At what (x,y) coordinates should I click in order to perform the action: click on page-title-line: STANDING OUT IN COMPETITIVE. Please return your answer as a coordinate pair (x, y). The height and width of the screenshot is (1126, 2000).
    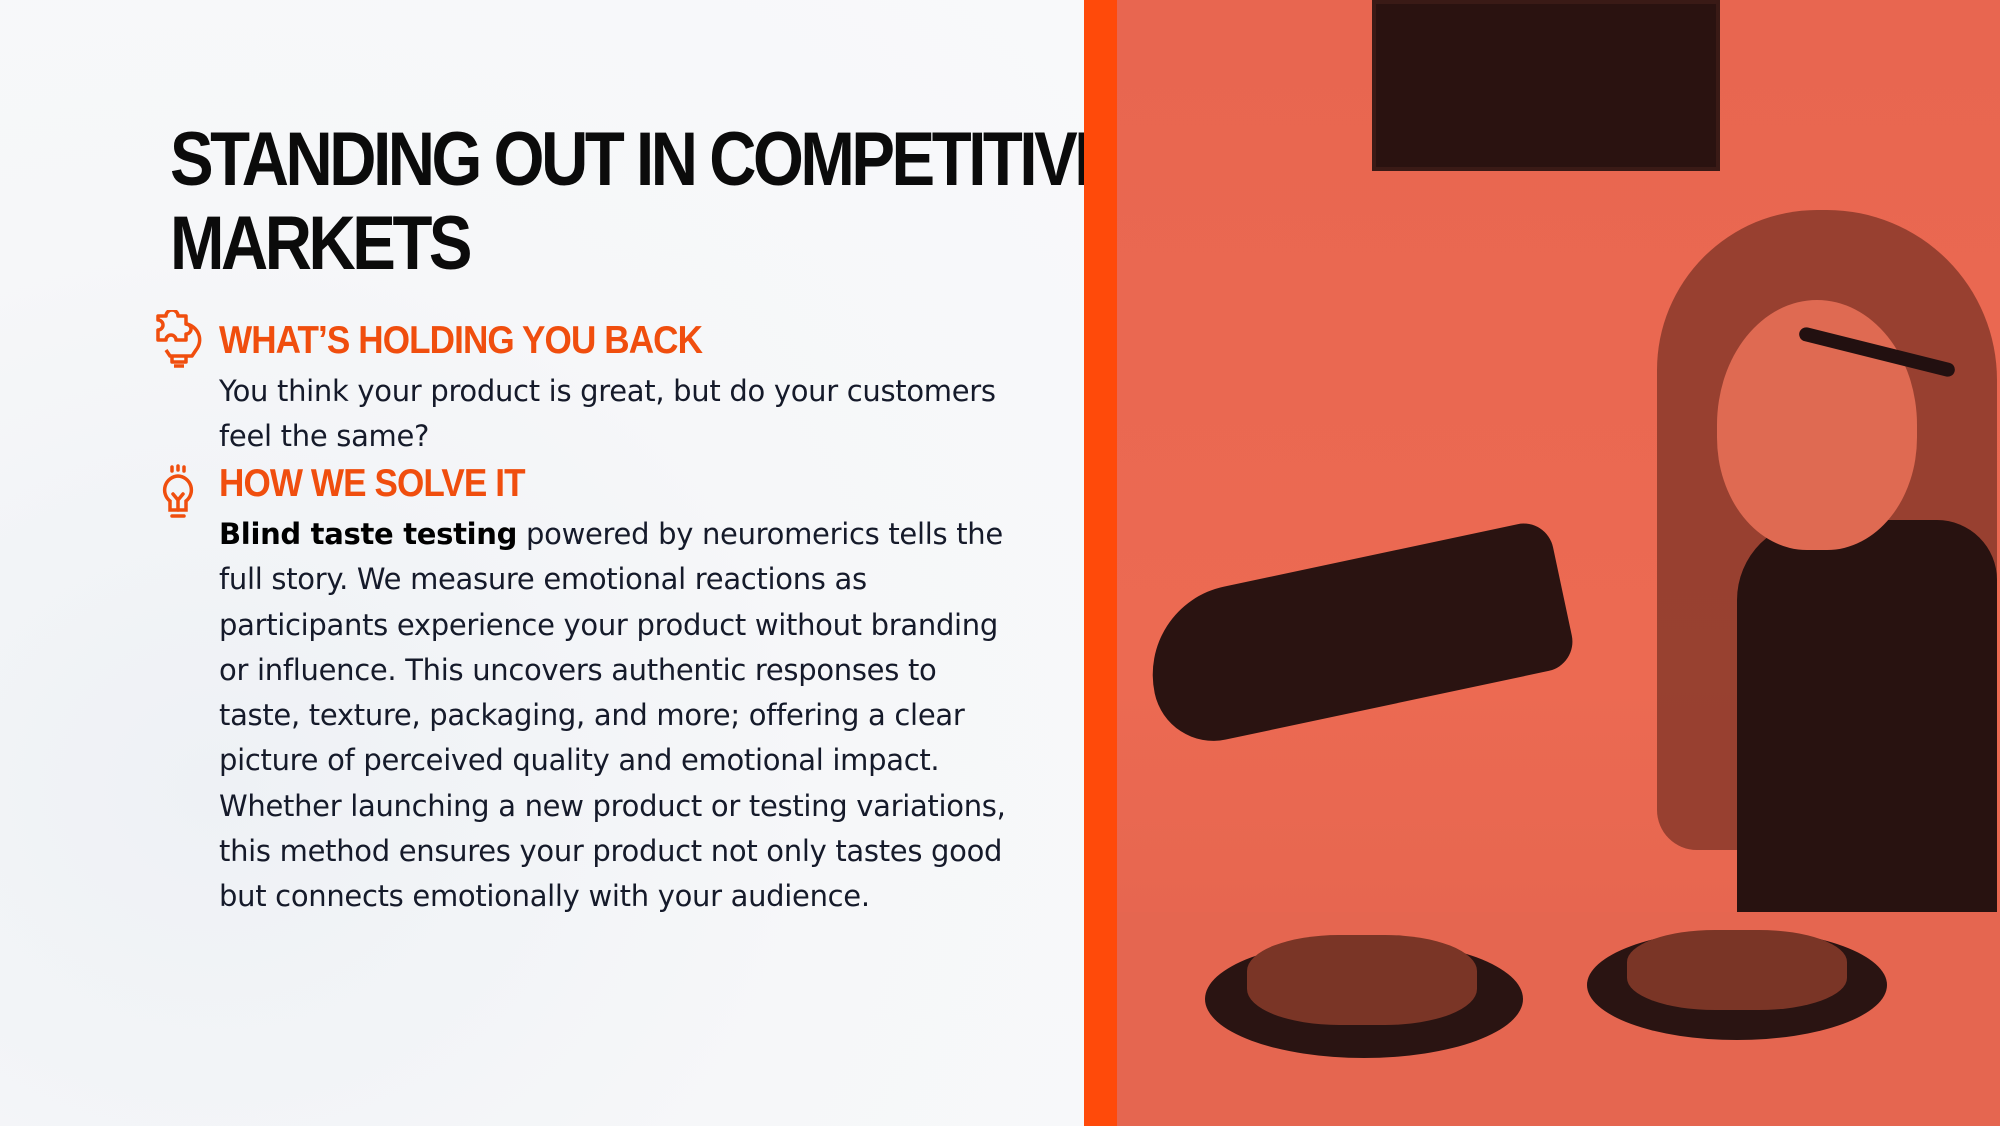
    Looking at the image, I should click on (644, 159).